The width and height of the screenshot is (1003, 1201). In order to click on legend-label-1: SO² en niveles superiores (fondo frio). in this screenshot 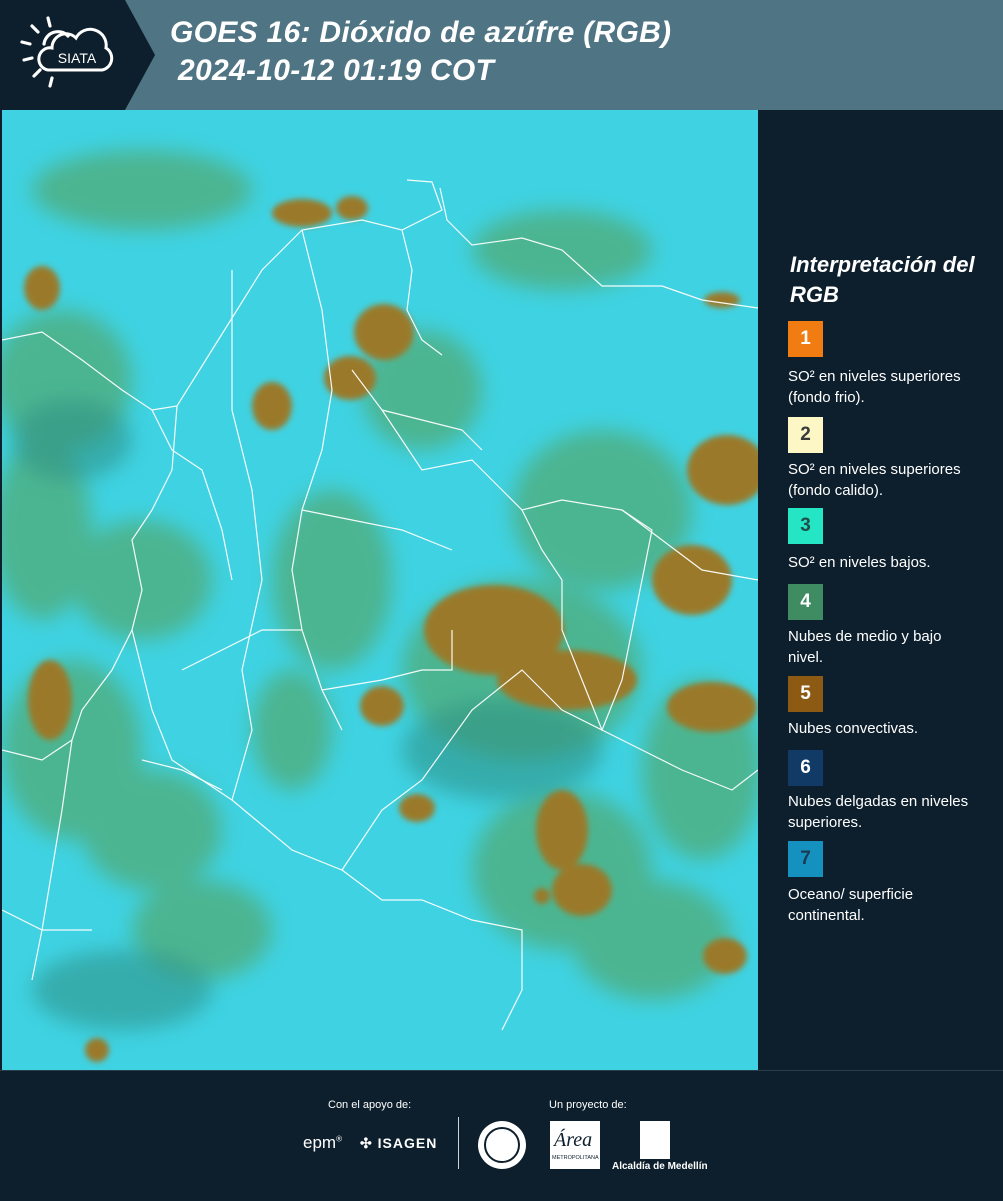, I will do `click(874, 387)`.